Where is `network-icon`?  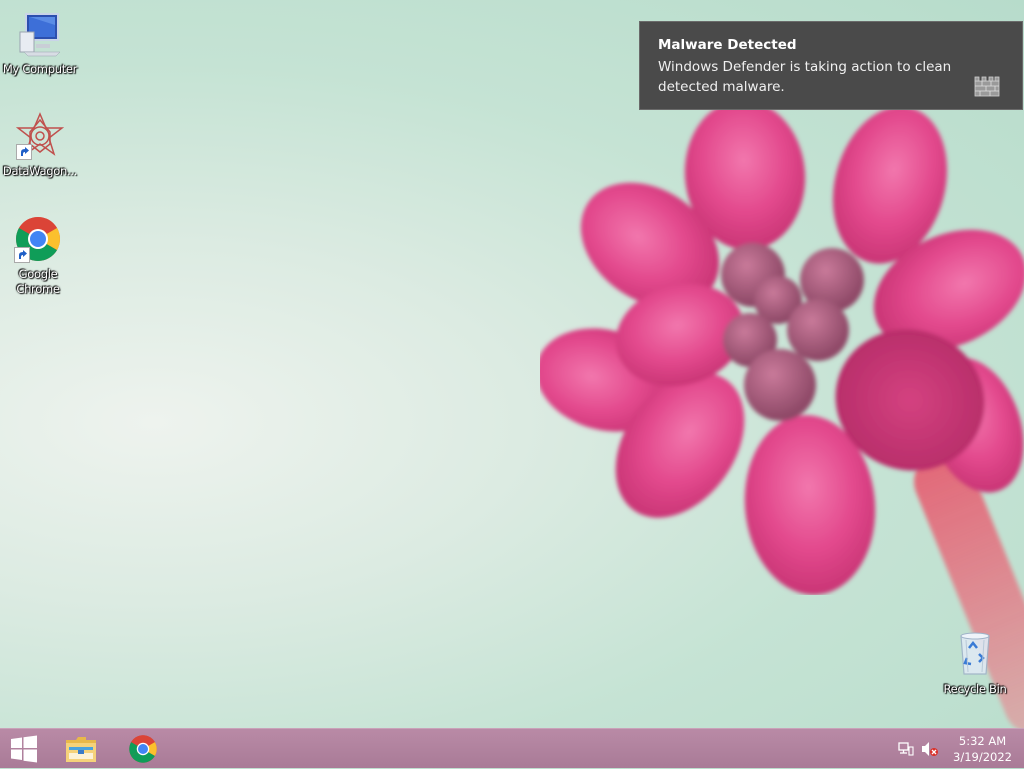
network-icon is located at coordinates (906, 749).